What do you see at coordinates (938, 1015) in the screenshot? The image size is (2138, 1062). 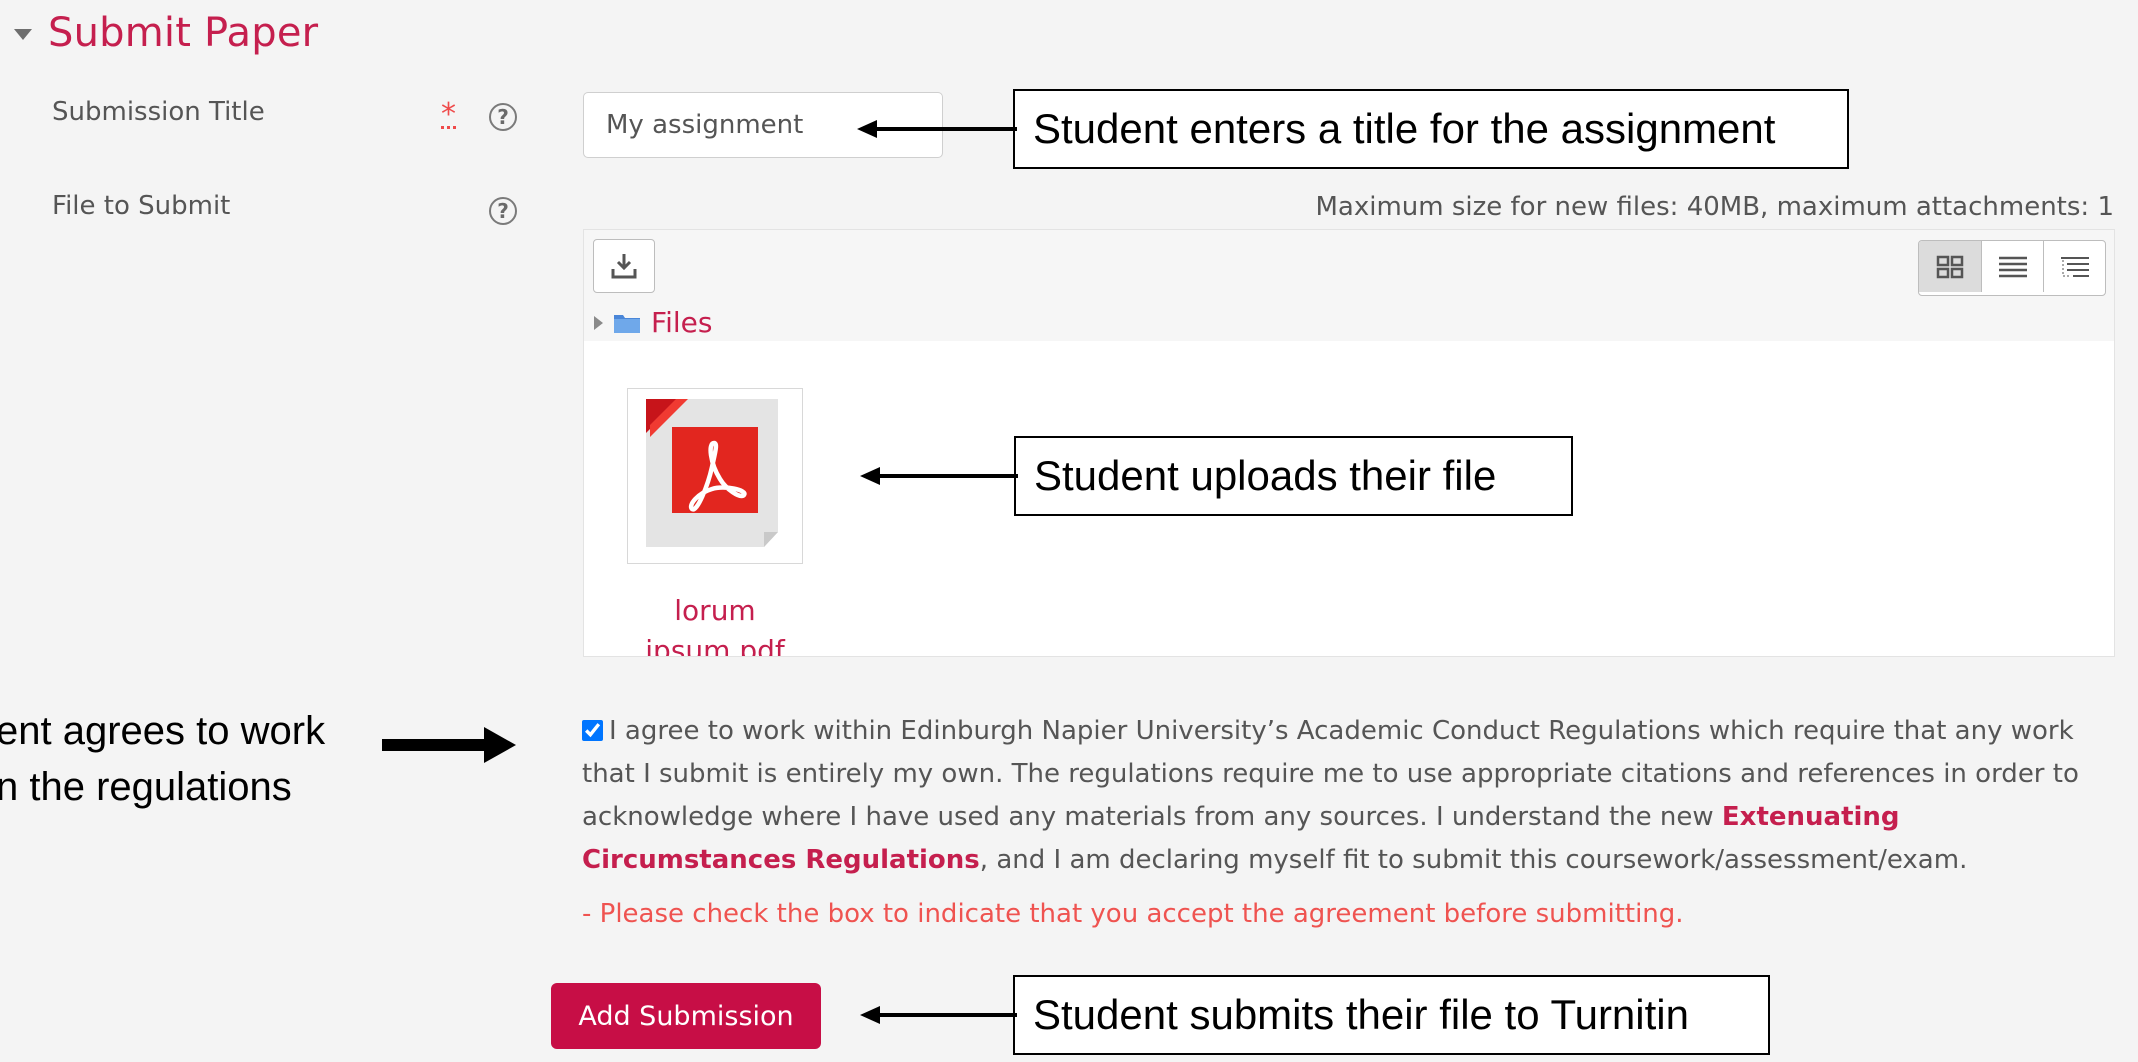 I see `submit-arrow-icon` at bounding box center [938, 1015].